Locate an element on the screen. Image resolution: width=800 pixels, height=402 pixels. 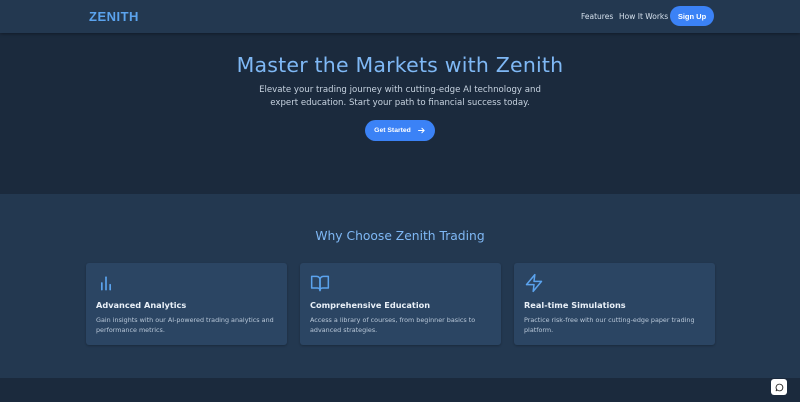
feature-card-title: Real-time Simulations is located at coordinates (575, 305).